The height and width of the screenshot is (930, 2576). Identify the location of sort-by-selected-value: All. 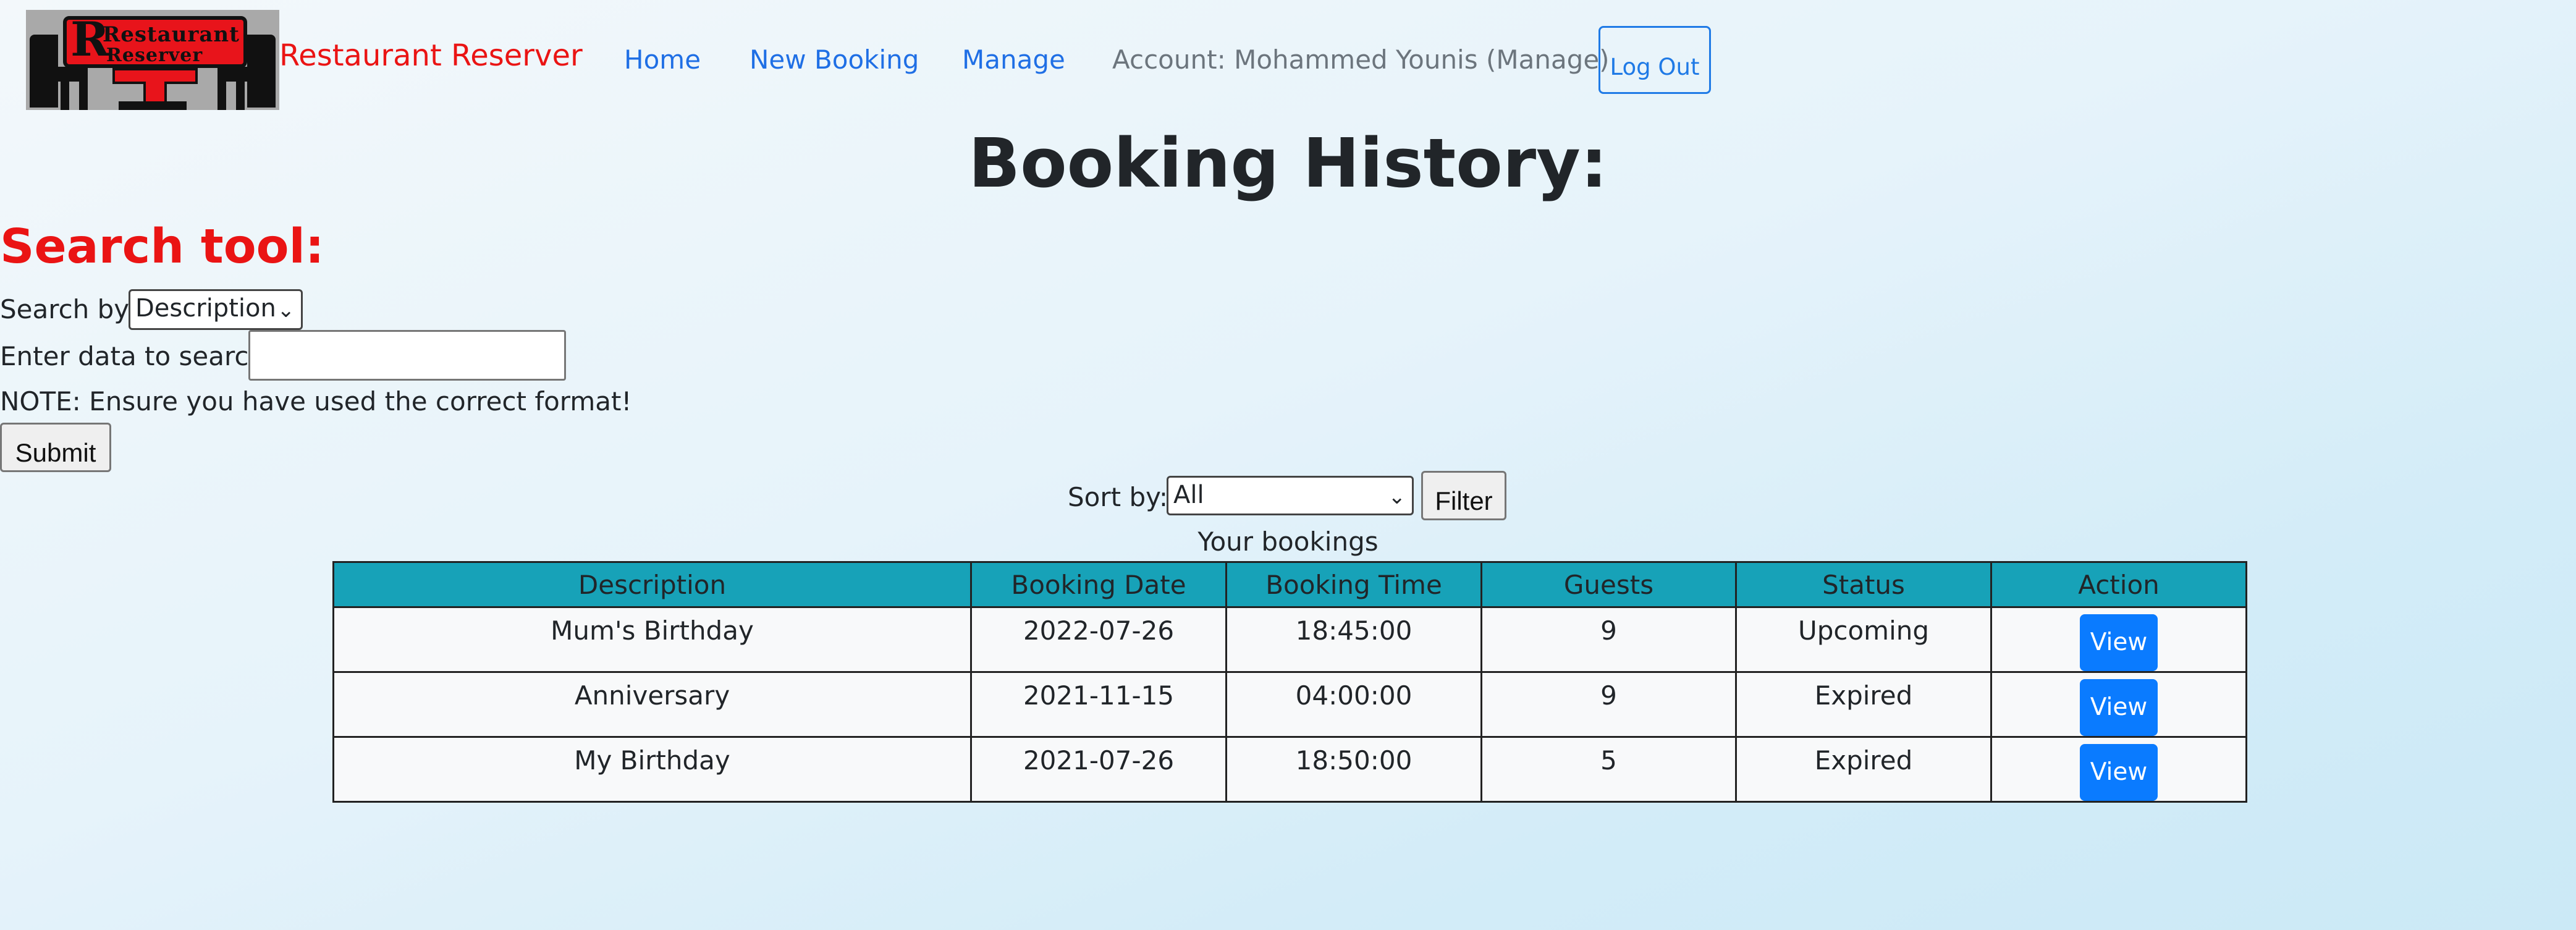
(1188, 495).